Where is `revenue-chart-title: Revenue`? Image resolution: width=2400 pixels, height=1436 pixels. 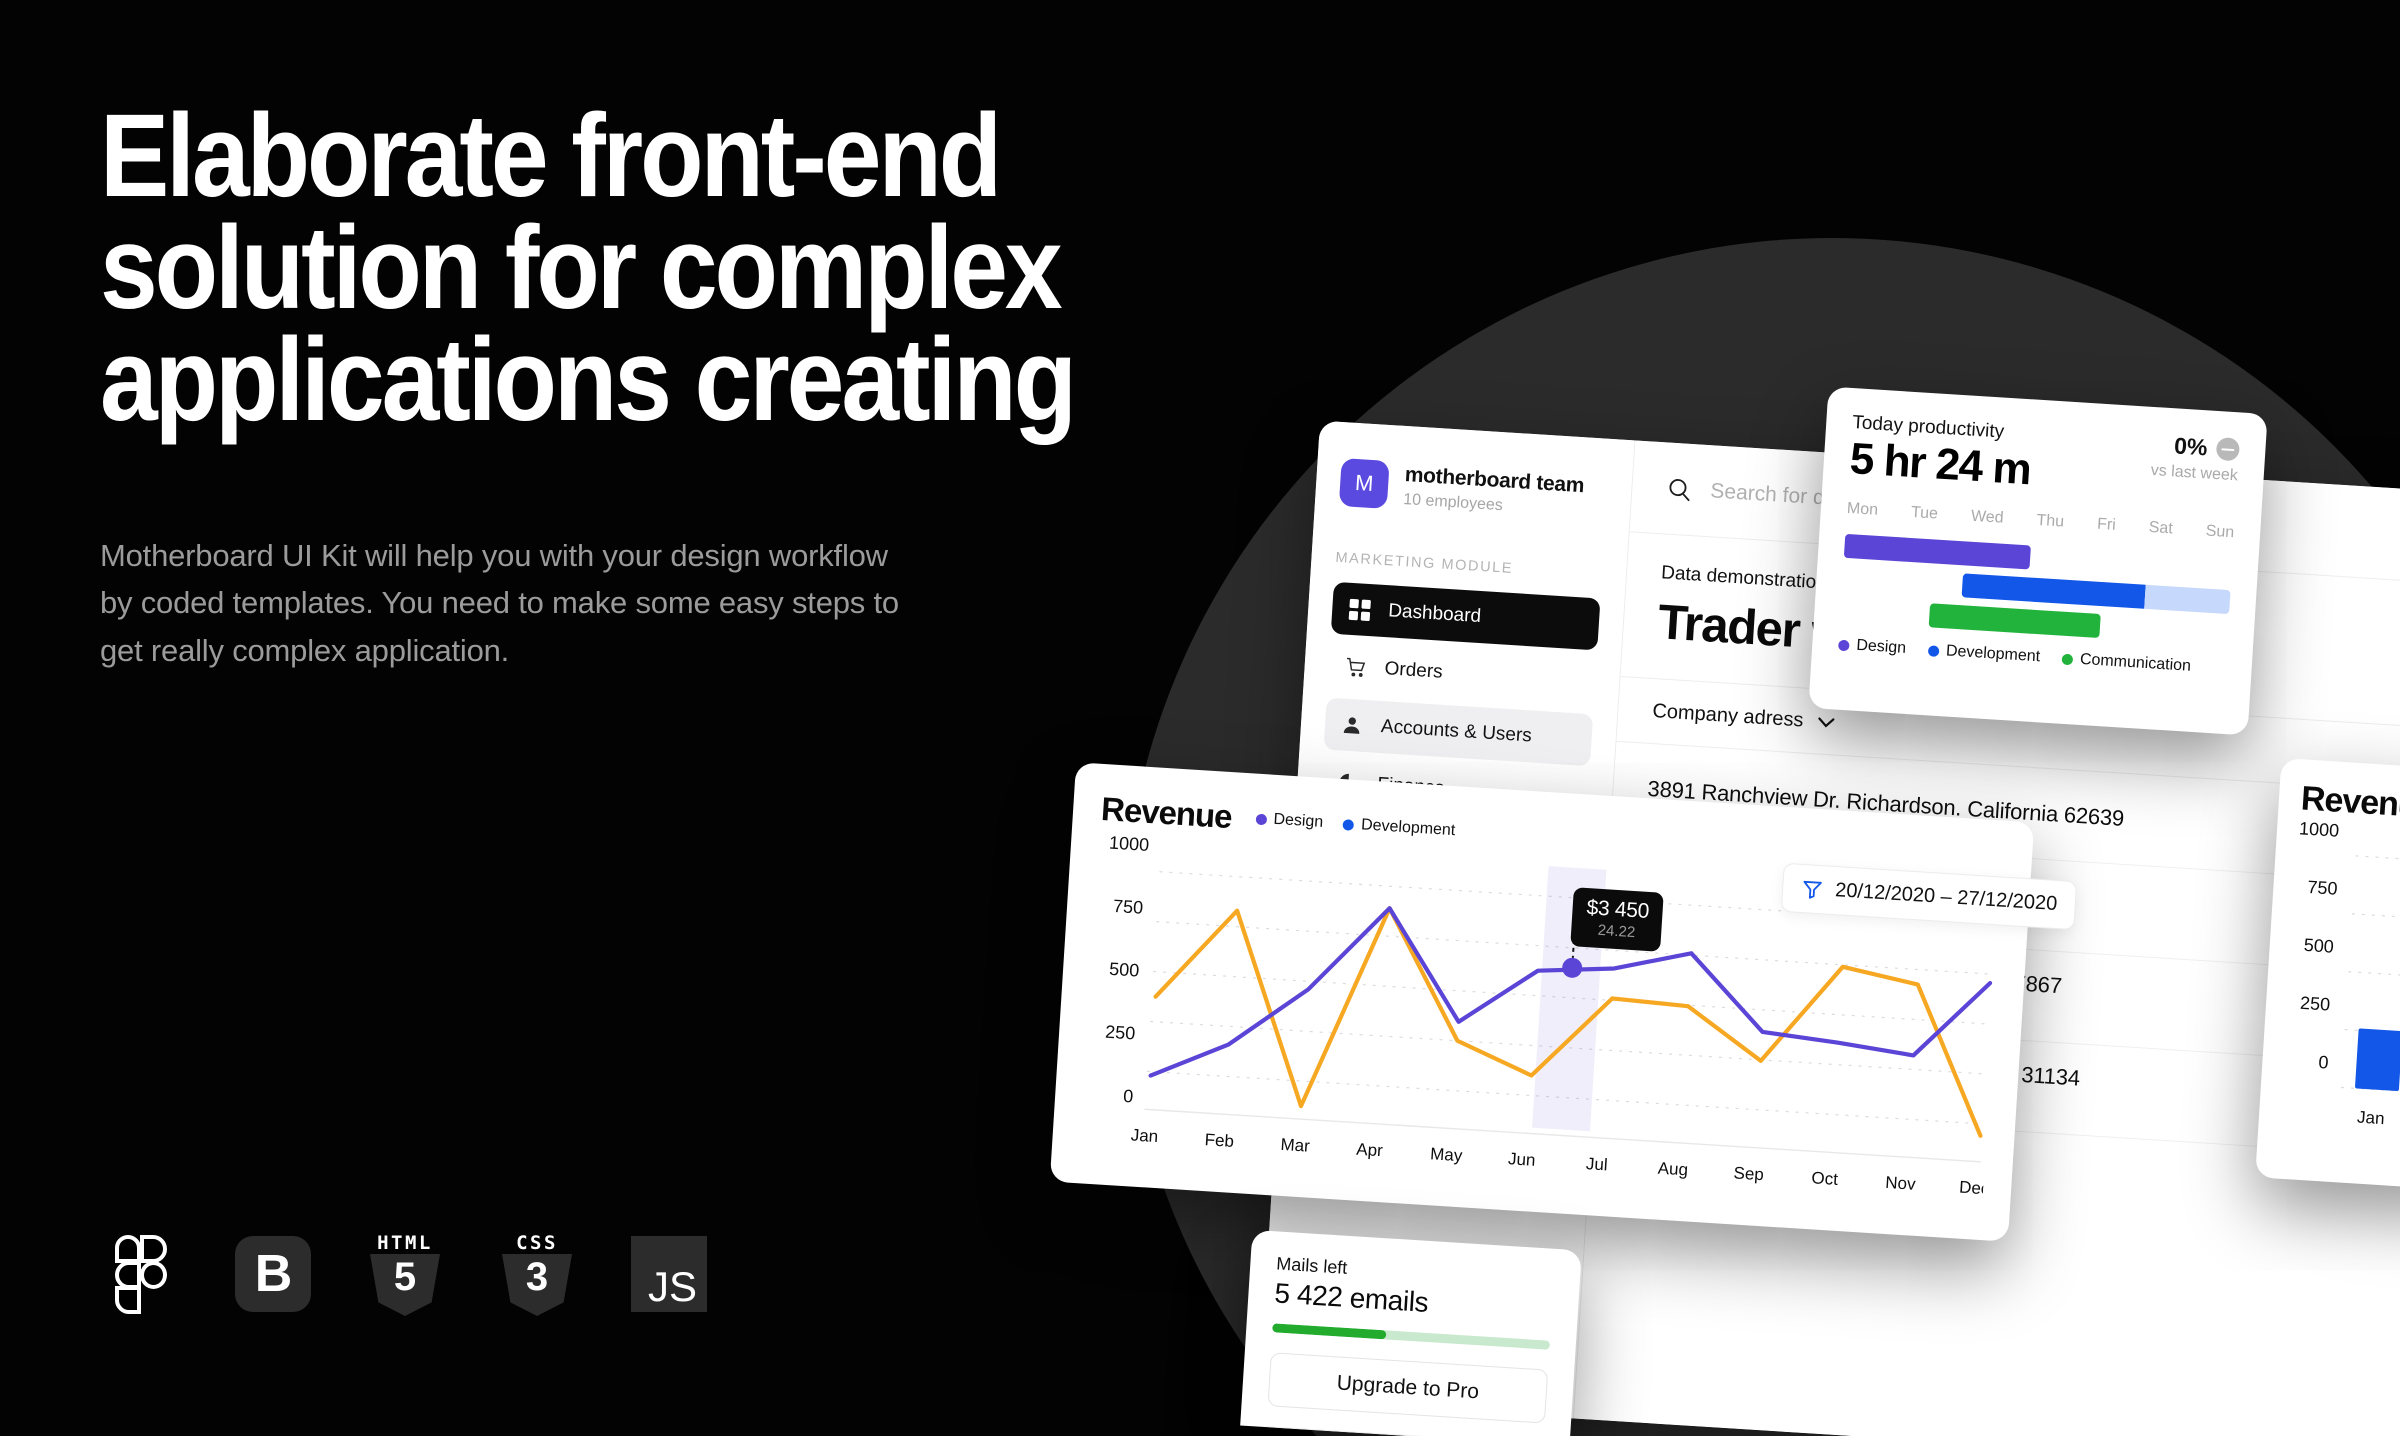 revenue-chart-title: Revenue is located at coordinates (1166, 812).